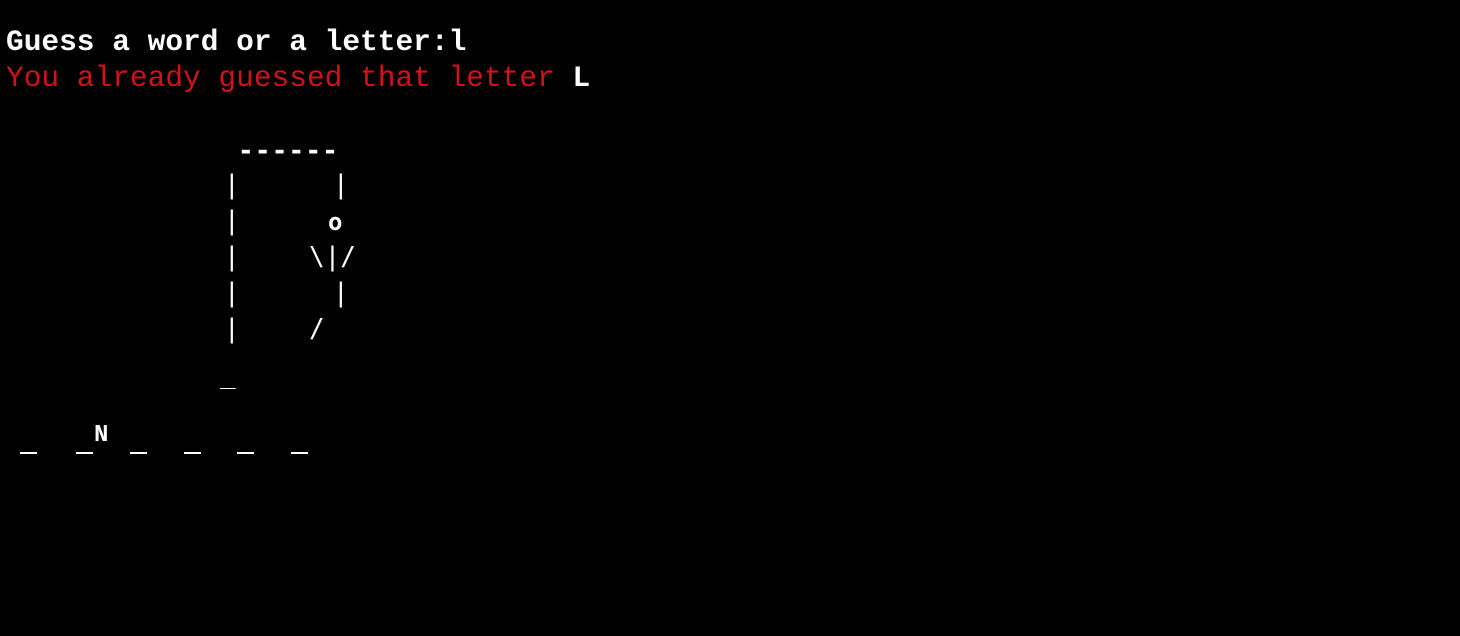 Image resolution: width=1460 pixels, height=636 pixels. What do you see at coordinates (92, 438) in the screenshot?
I see `letter-slot: N` at bounding box center [92, 438].